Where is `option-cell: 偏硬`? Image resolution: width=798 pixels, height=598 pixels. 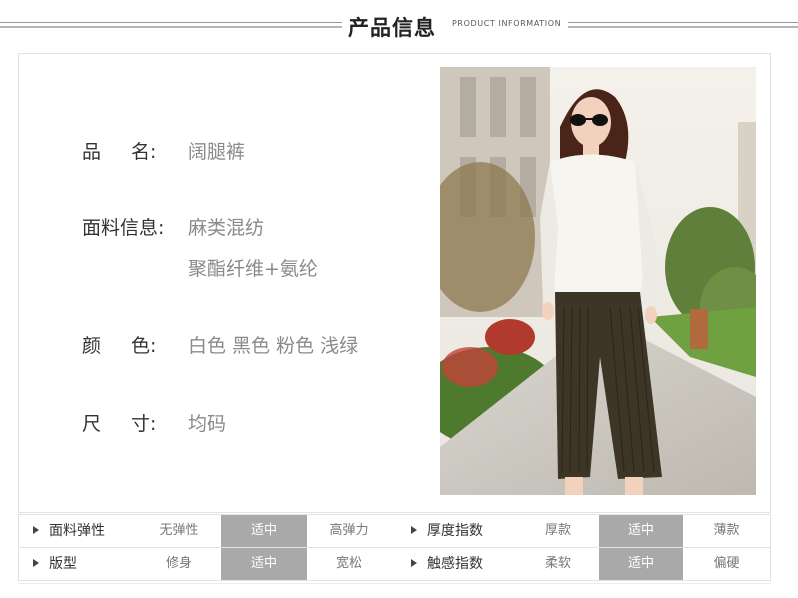
option-cell: 偏硬 is located at coordinates (726, 563).